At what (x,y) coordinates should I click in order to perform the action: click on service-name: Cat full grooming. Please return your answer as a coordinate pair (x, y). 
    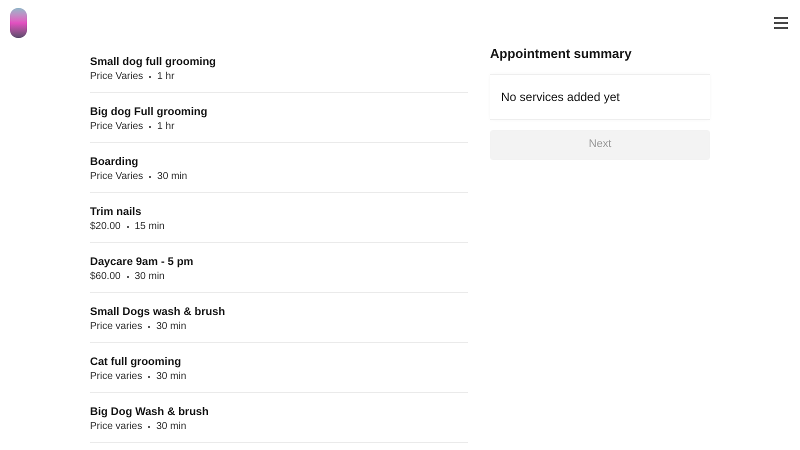
    Looking at the image, I should click on (136, 362).